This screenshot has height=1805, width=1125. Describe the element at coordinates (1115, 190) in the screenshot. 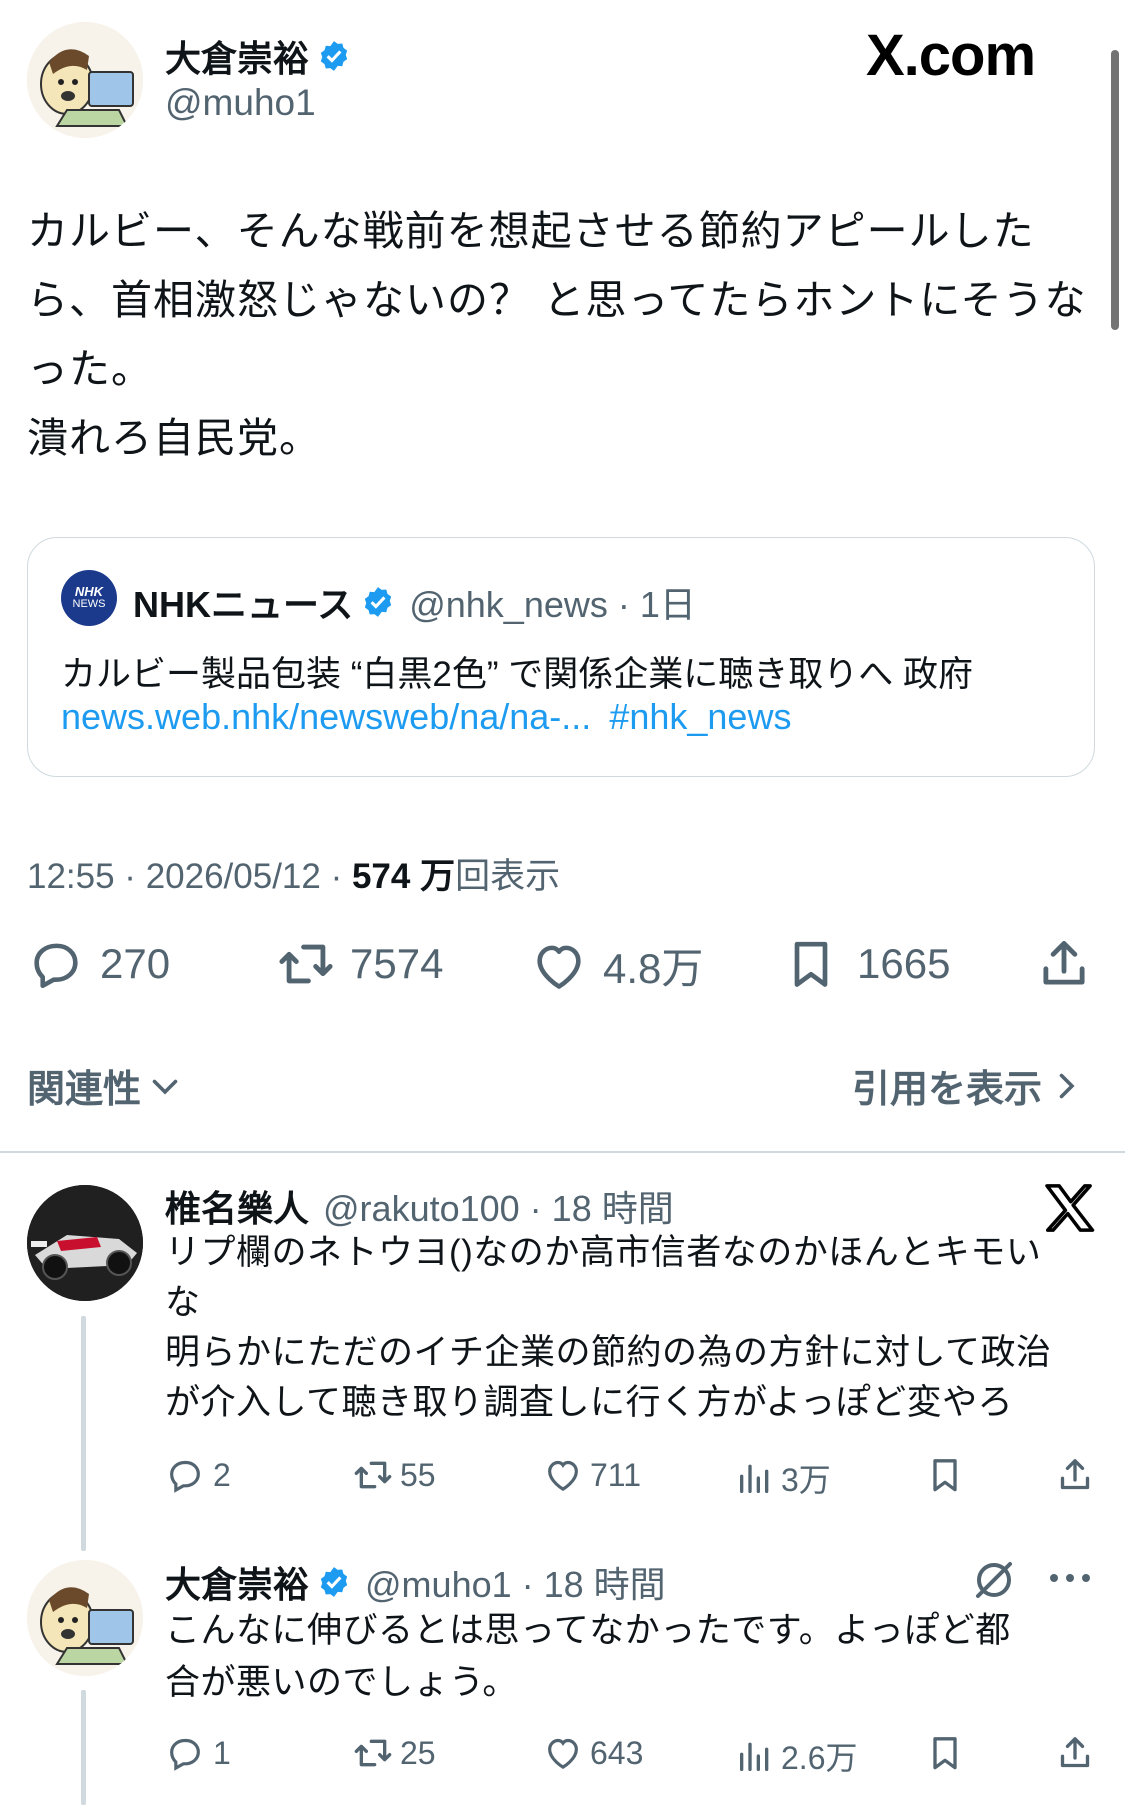

I see `scrollbar` at that location.